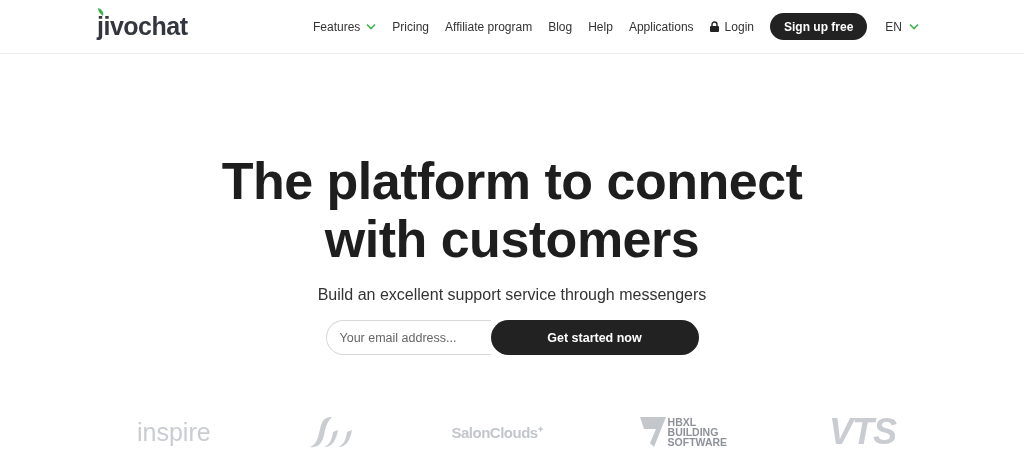  What do you see at coordinates (661, 26) in the screenshot?
I see `nav-link: Applications` at bounding box center [661, 26].